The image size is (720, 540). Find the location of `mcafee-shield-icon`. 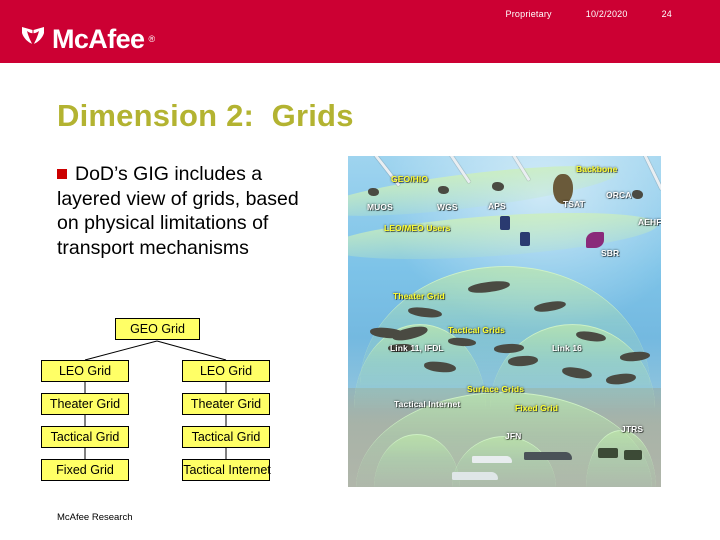

mcafee-shield-icon is located at coordinates (33, 39).